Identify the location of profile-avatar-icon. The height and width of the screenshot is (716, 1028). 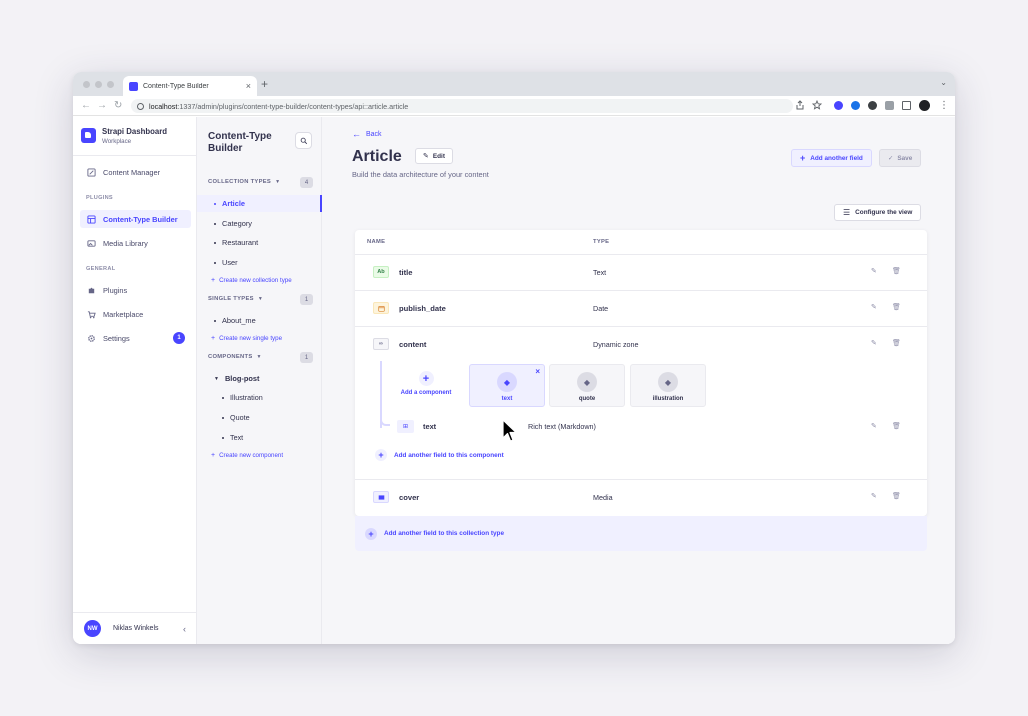
(924, 105).